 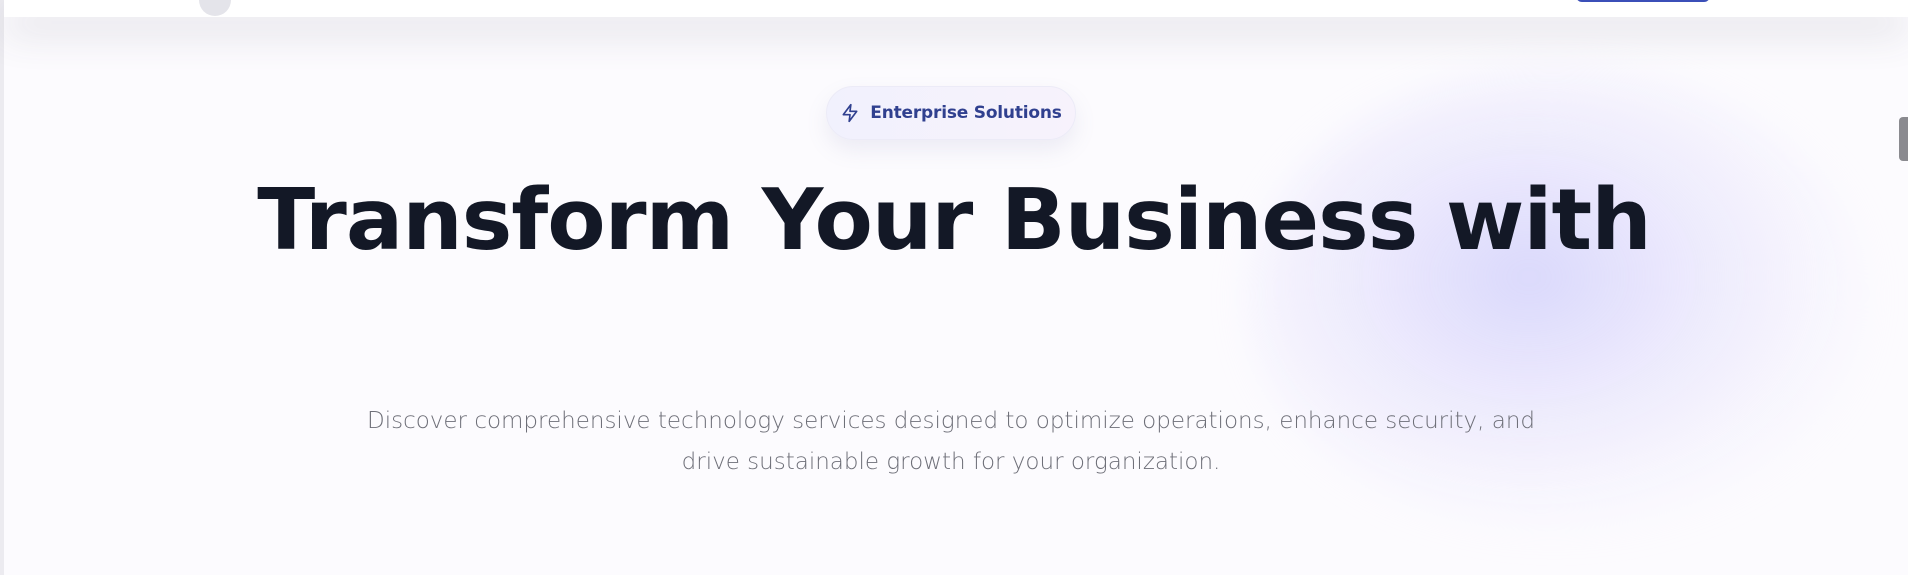 What do you see at coordinates (2, 287) in the screenshot?
I see `window-left-edge` at bounding box center [2, 287].